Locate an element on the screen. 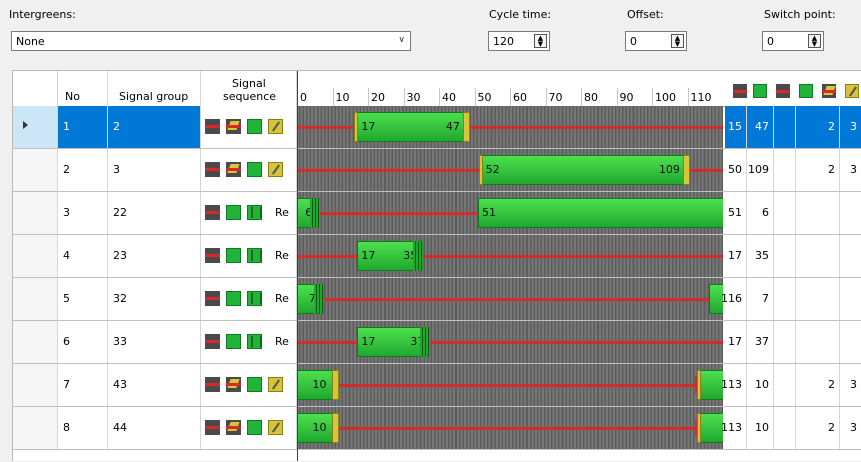 The width and height of the screenshot is (861, 462). cycle-time-spinner: 120 ▲ ▼ is located at coordinates (519, 41).